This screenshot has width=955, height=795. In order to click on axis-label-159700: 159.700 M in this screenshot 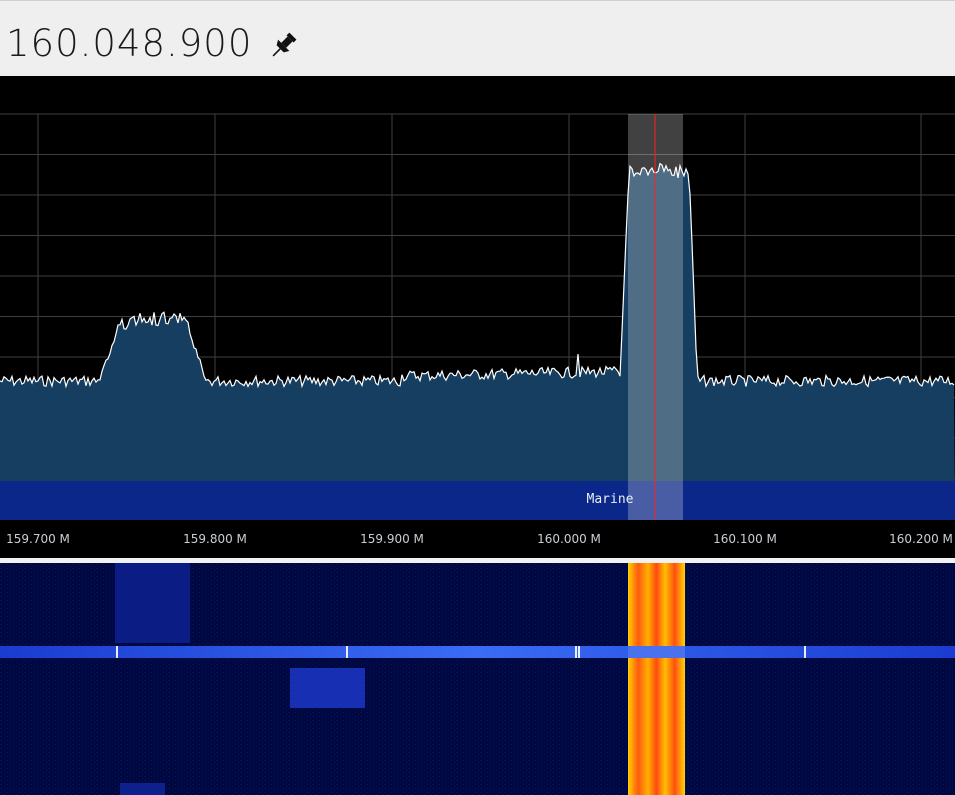, I will do `click(38, 539)`.